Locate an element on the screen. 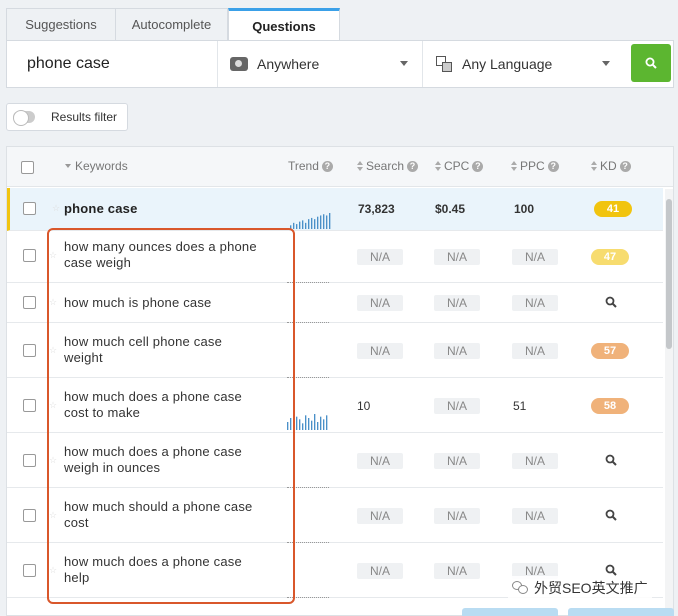 The height and width of the screenshot is (616, 678). keyword-text: how much should a phone case cost is located at coordinates (169, 515).